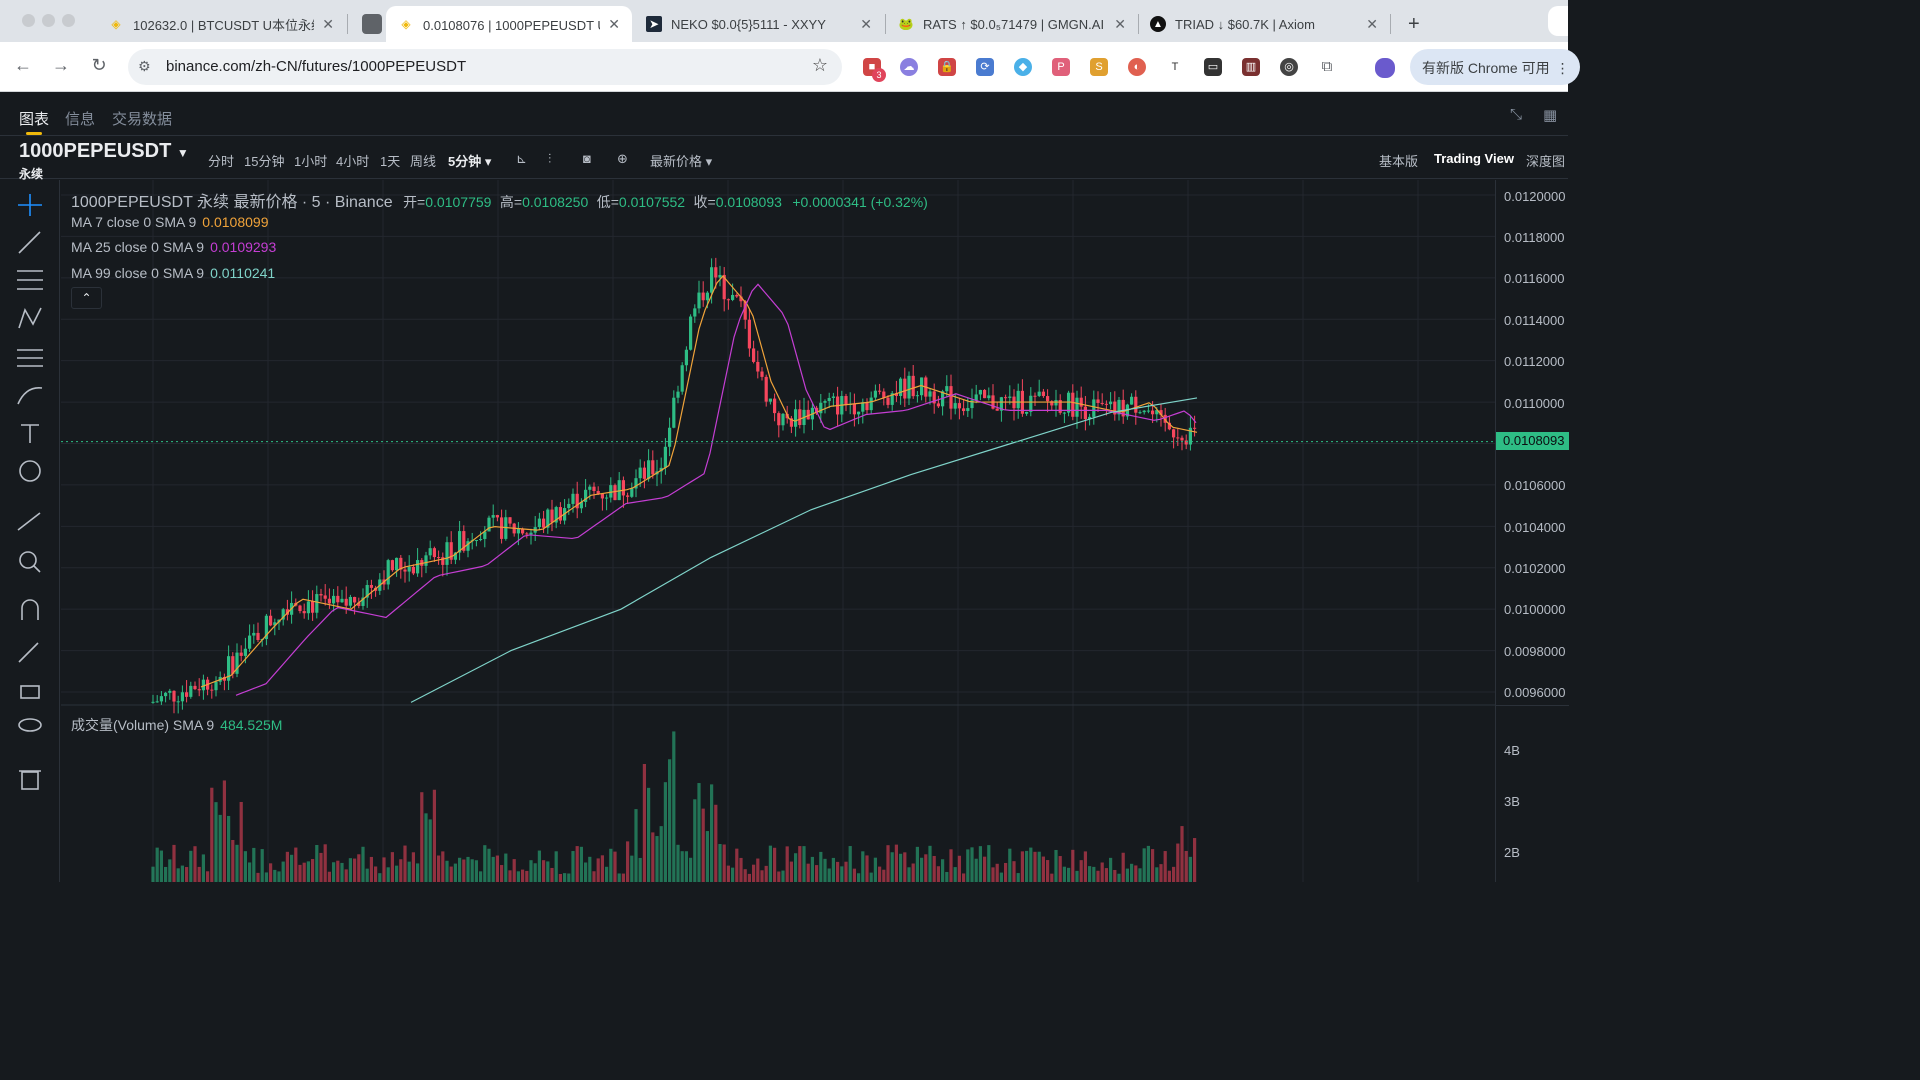  I want to click on tab-search-button, so click(1558, 21).